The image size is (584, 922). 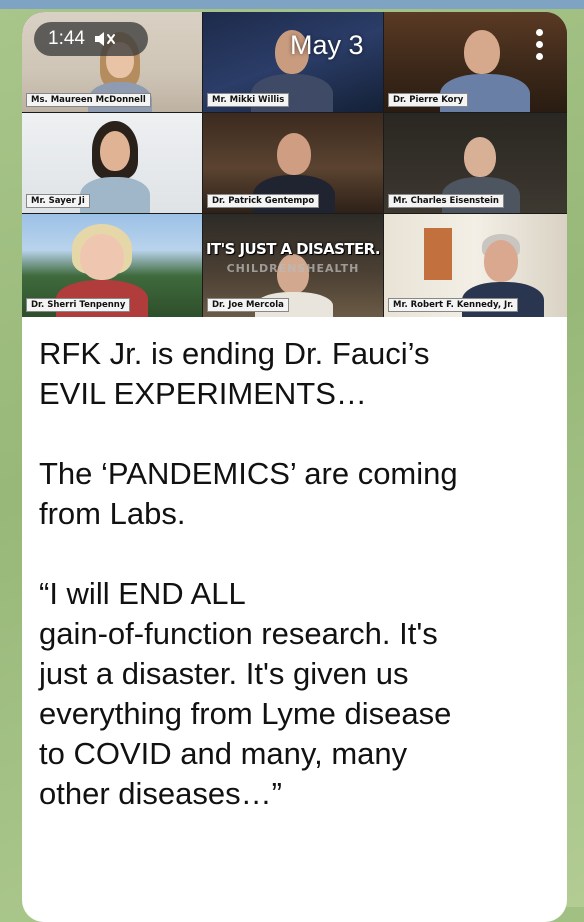 I want to click on participant-tile: Dr. Sherri Tenpenny, so click(x=112, y=265).